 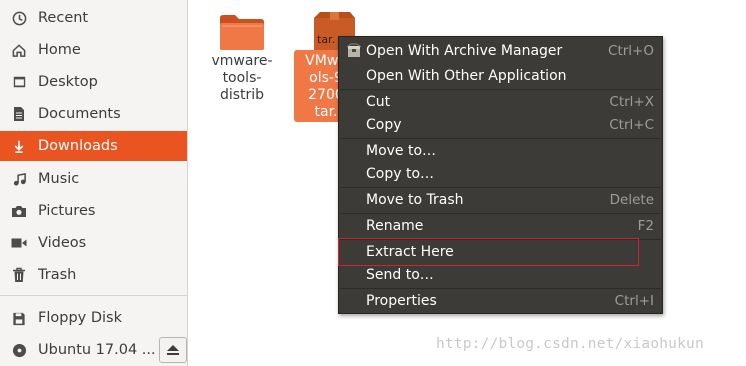 I want to click on folder-icon, so click(x=242, y=32).